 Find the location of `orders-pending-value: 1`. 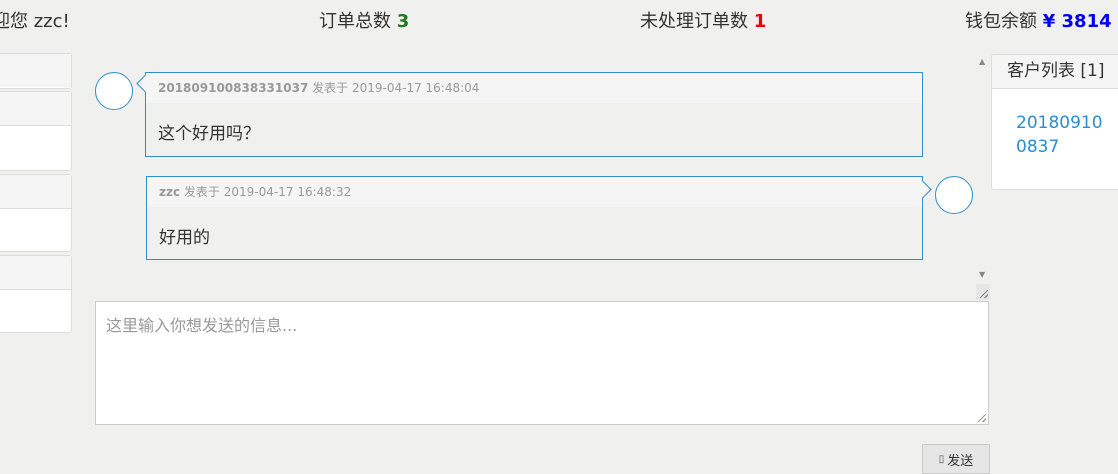

orders-pending-value: 1 is located at coordinates (760, 21).